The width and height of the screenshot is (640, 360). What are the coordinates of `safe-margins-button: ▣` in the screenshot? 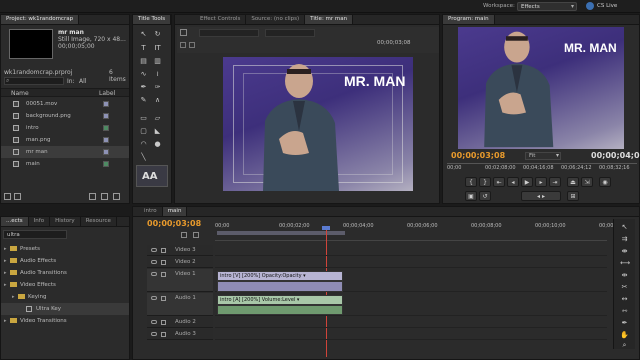 It's located at (471, 196).